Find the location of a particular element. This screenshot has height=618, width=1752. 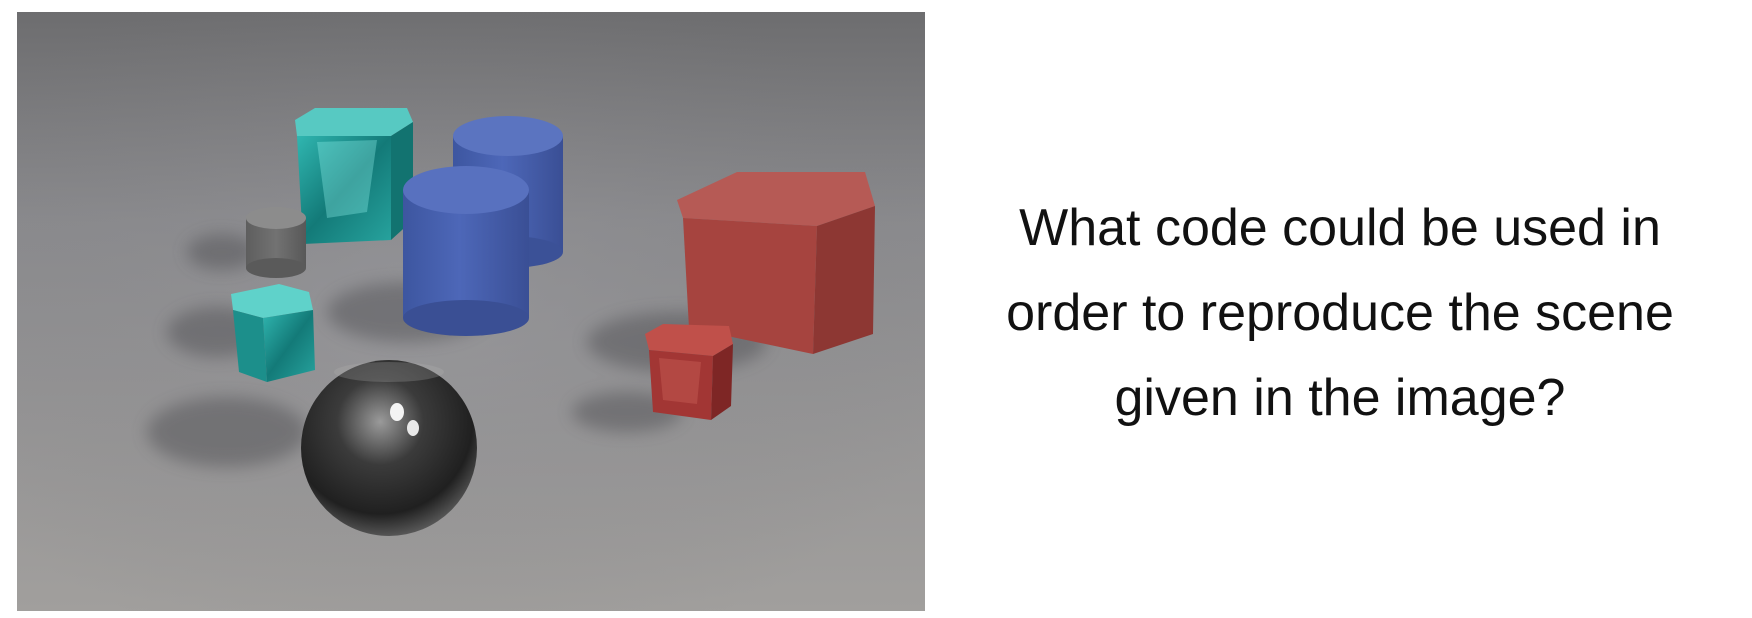

small-red-metal-cube is located at coordinates (689, 372).